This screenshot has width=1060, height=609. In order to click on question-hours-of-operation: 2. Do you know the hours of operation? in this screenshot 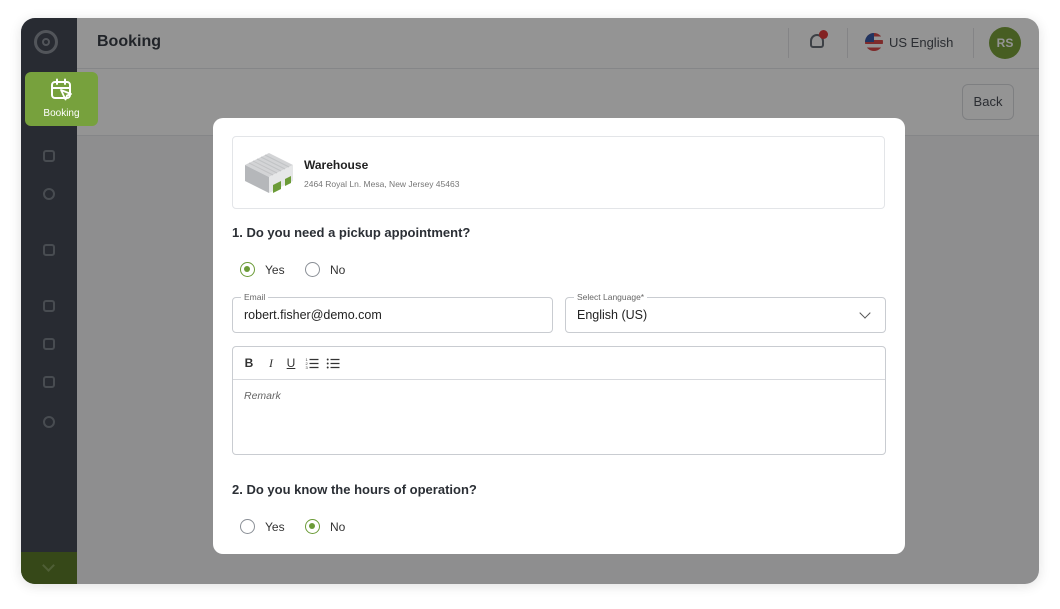, I will do `click(354, 489)`.